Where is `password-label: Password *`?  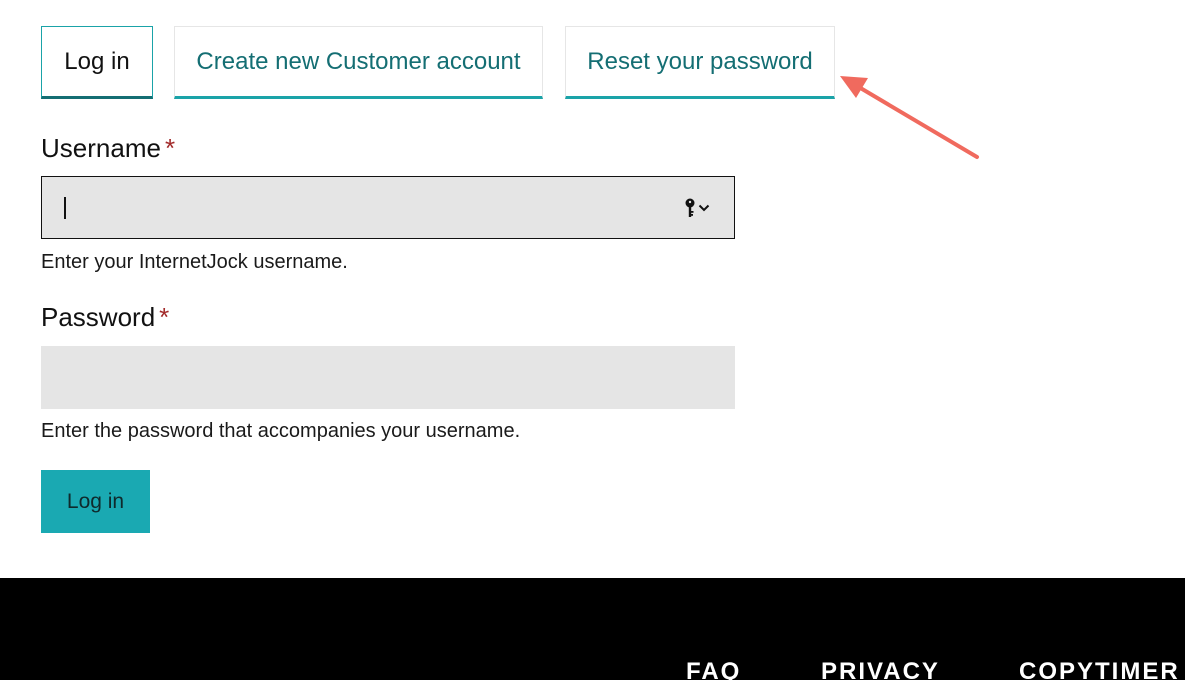
password-label: Password * is located at coordinates (105, 317).